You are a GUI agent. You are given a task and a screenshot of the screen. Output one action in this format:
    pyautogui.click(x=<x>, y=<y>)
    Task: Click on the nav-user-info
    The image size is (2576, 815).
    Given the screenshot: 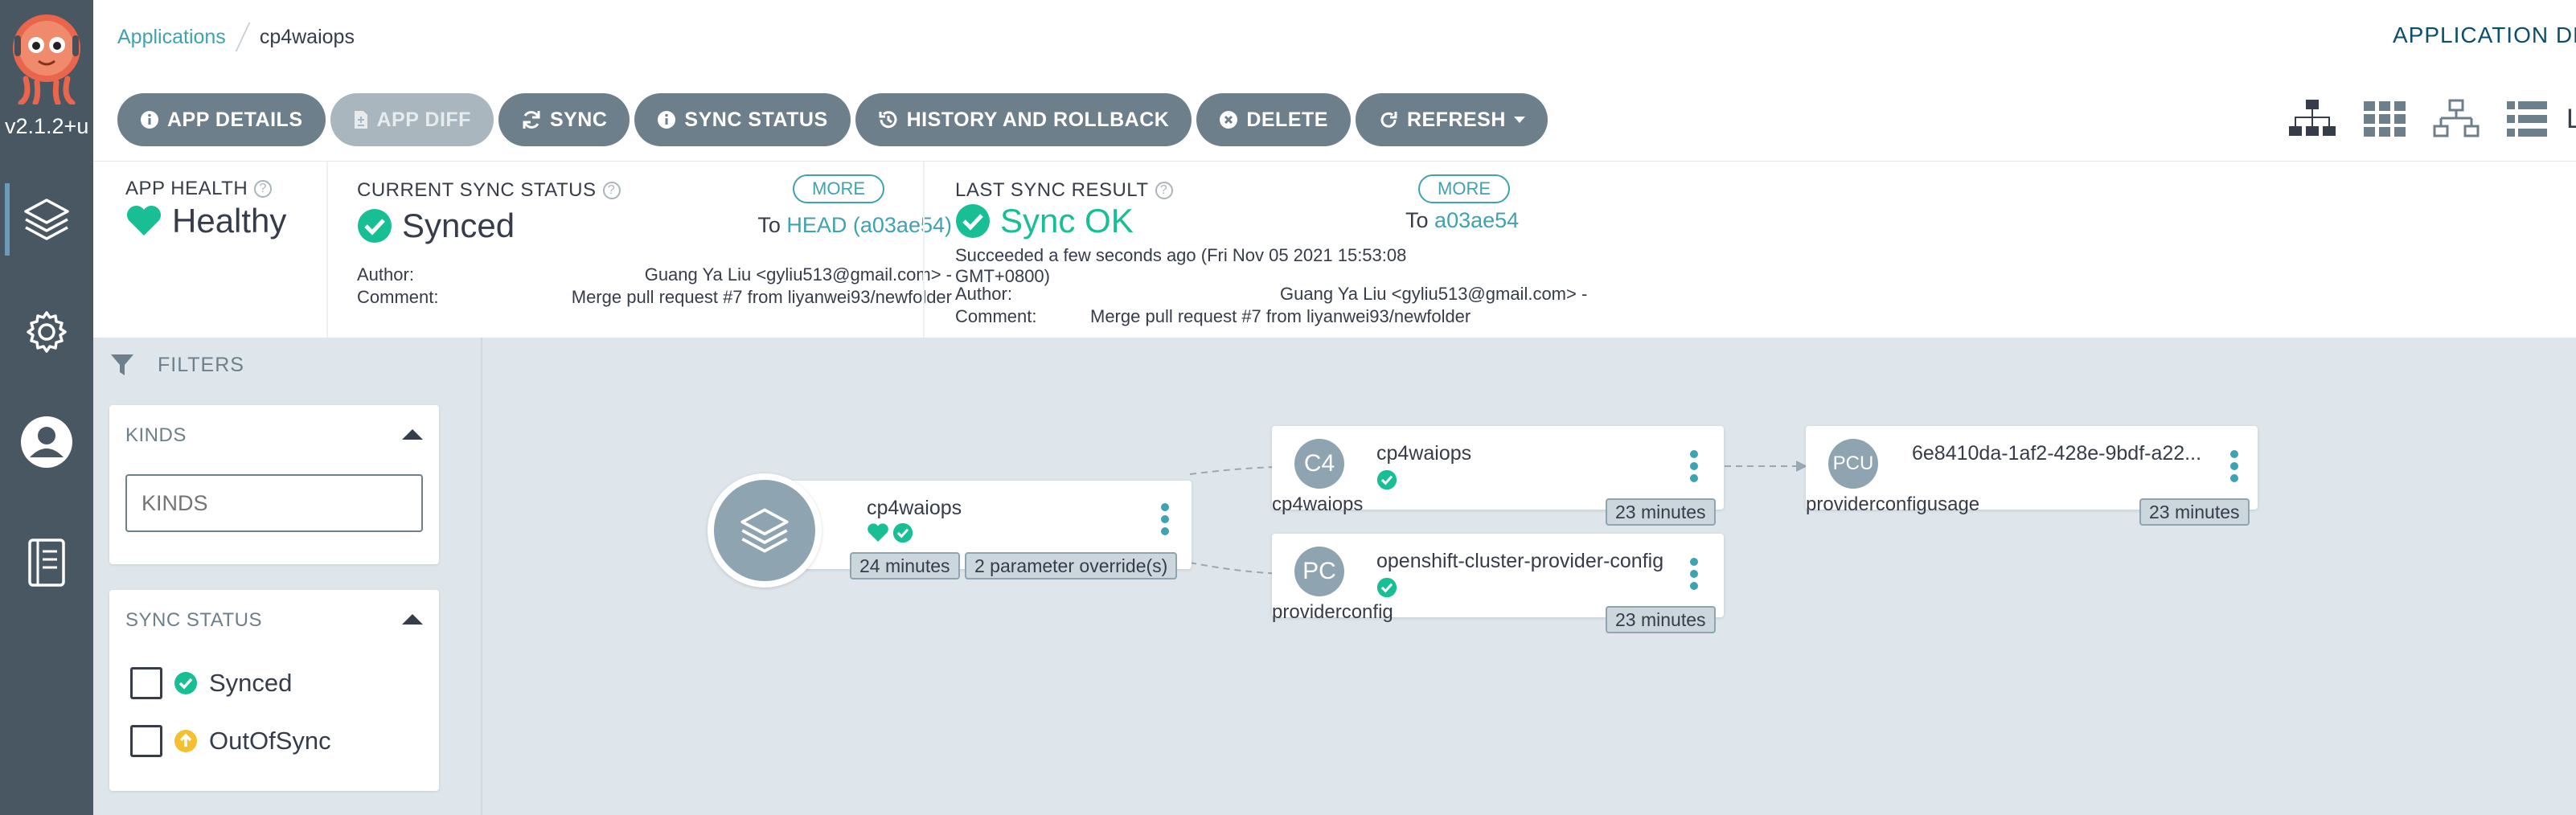 What is the action you would take?
    pyautogui.click(x=47, y=442)
    